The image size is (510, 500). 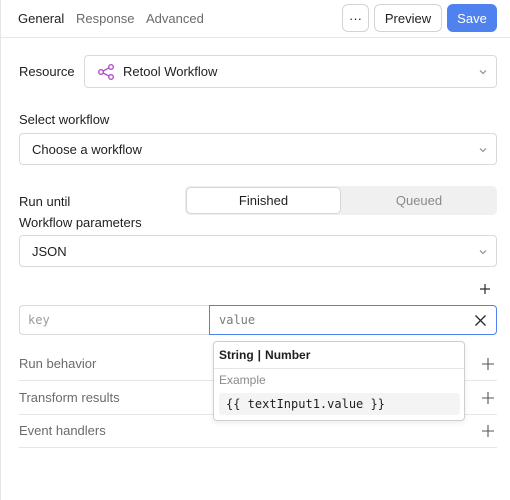 I want to click on tab-advanced: Advanced, so click(x=175, y=18).